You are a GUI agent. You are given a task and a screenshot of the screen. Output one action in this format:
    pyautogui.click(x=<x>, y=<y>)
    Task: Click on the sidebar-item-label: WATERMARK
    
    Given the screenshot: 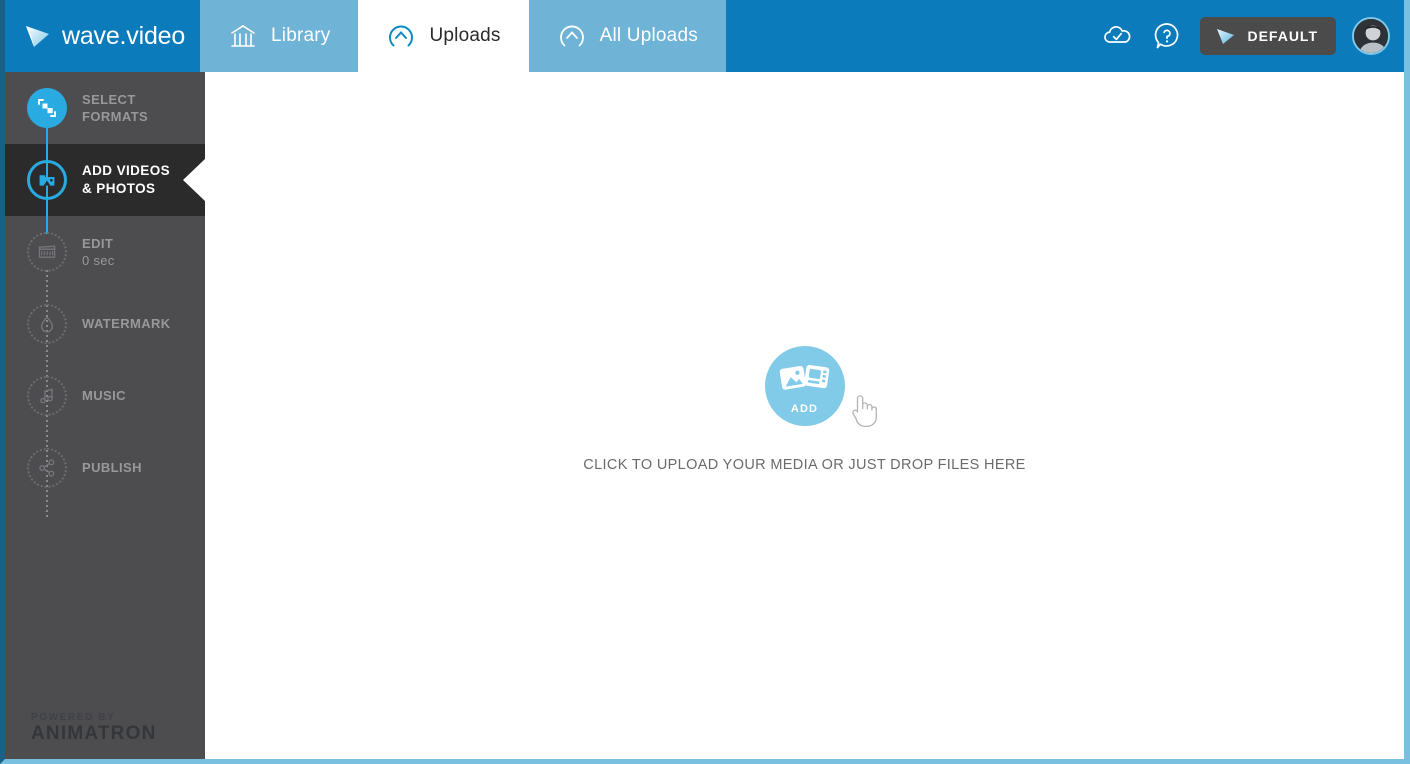 What is the action you would take?
    pyautogui.click(x=126, y=324)
    